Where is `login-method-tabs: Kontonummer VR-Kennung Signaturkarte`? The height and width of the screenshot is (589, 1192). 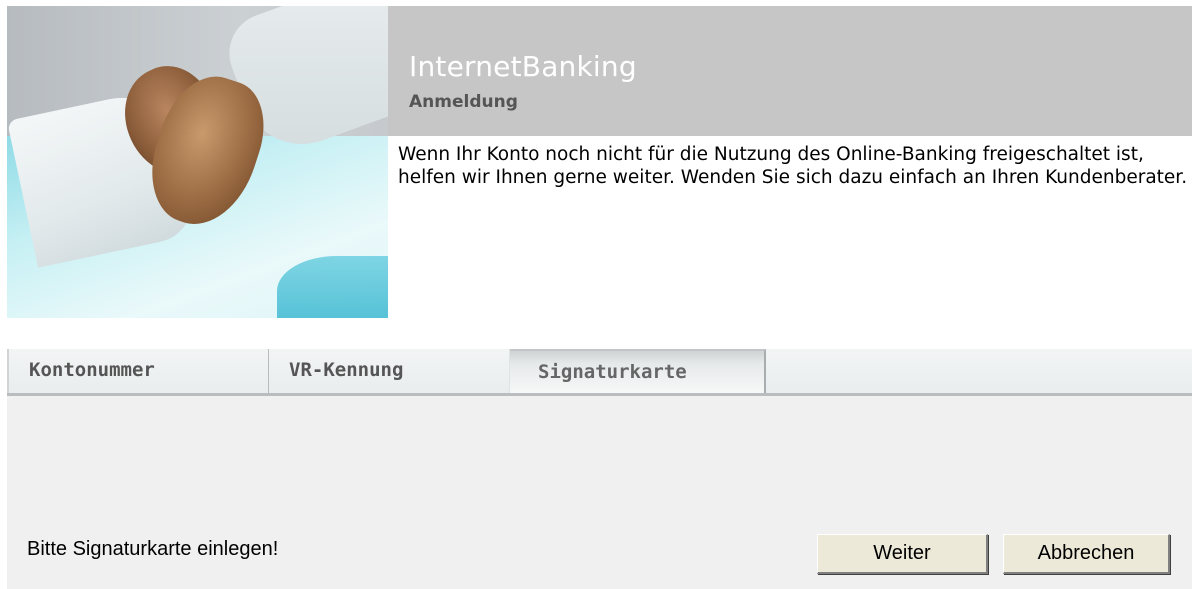 login-method-tabs: Kontonummer VR-Kennung Signaturkarte is located at coordinates (599, 372).